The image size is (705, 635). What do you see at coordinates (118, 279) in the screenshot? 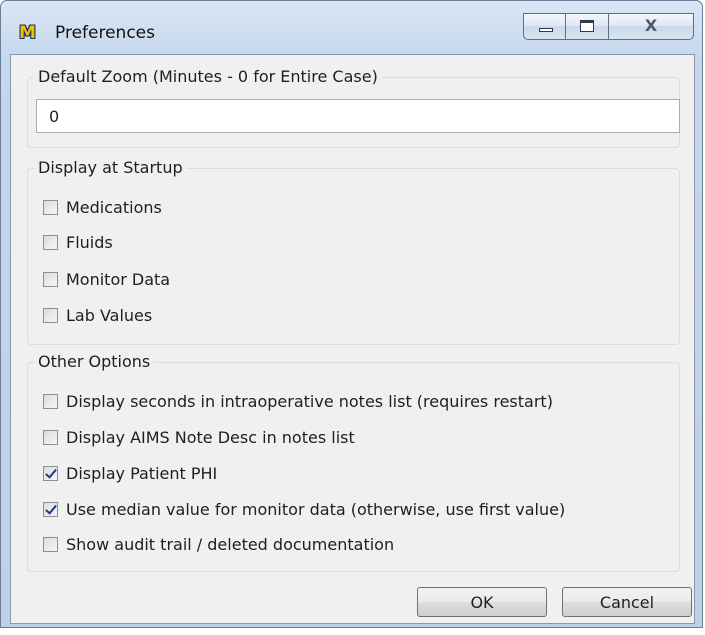
I see `checkbox-label: Monitor Data` at bounding box center [118, 279].